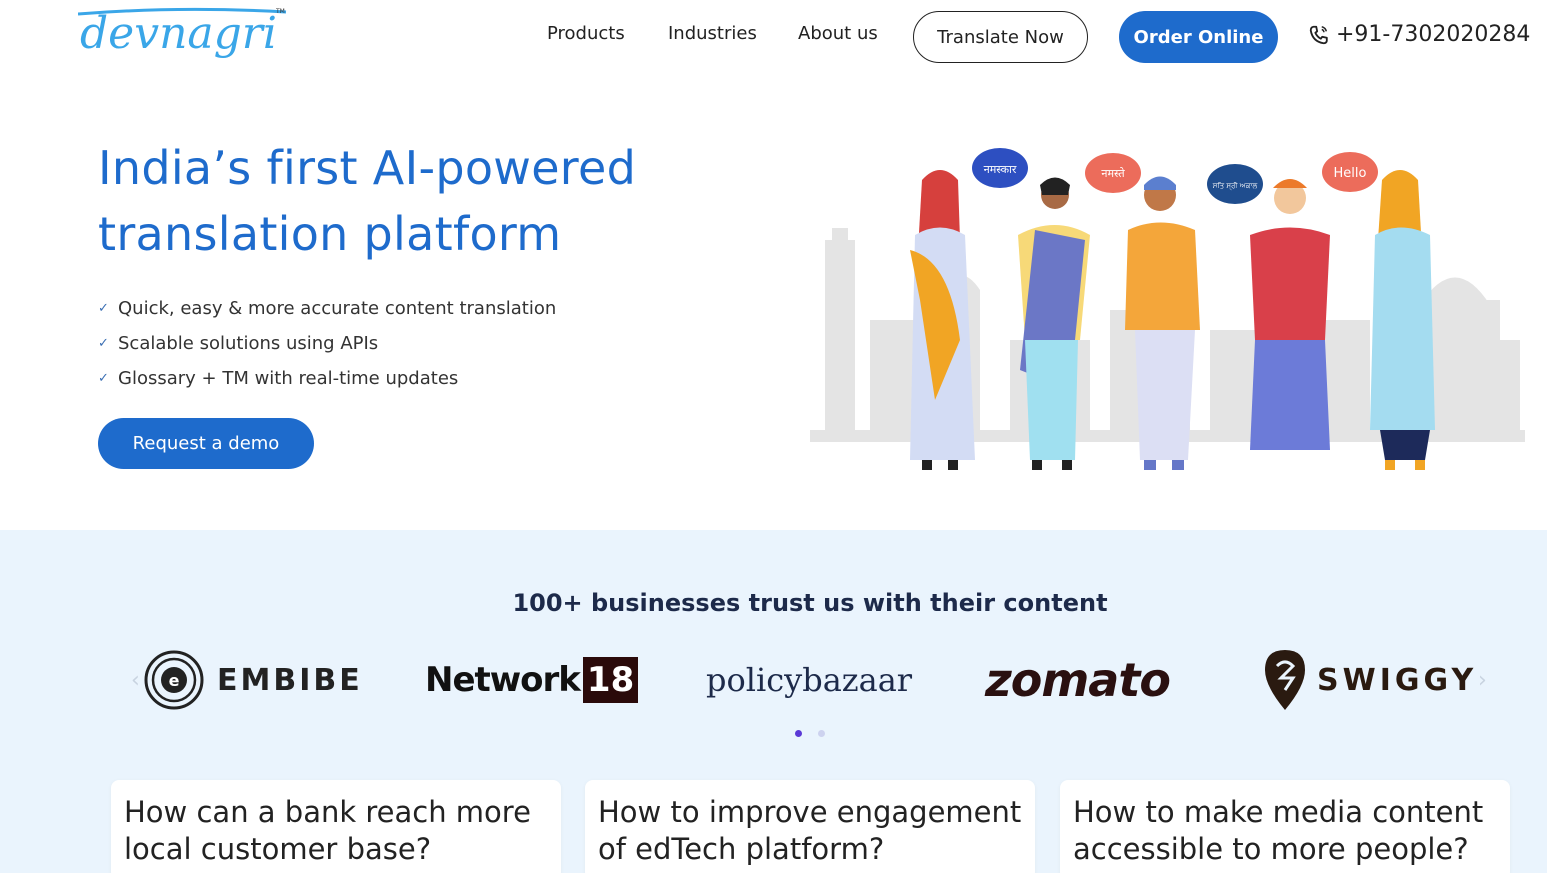 The height and width of the screenshot is (873, 1547). What do you see at coordinates (821, 733) in the screenshot?
I see `carousel-dot` at bounding box center [821, 733].